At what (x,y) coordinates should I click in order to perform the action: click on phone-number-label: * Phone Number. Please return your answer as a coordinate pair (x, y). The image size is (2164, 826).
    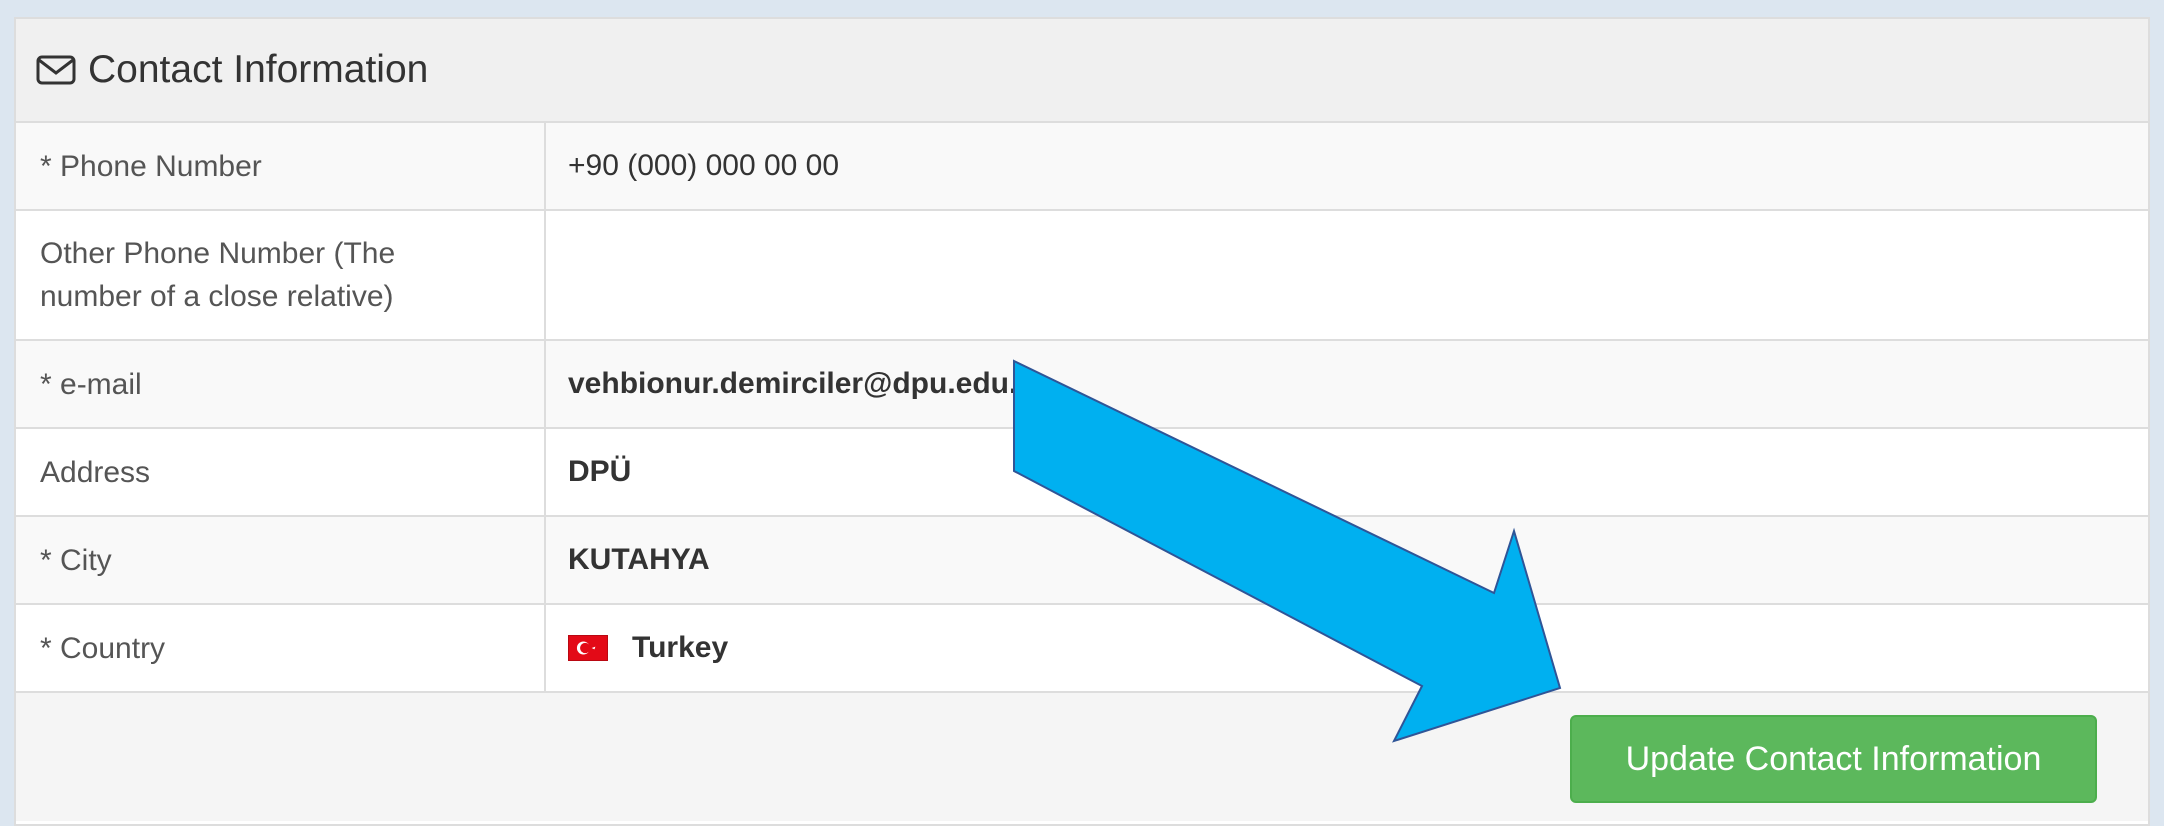
    Looking at the image, I should click on (281, 166).